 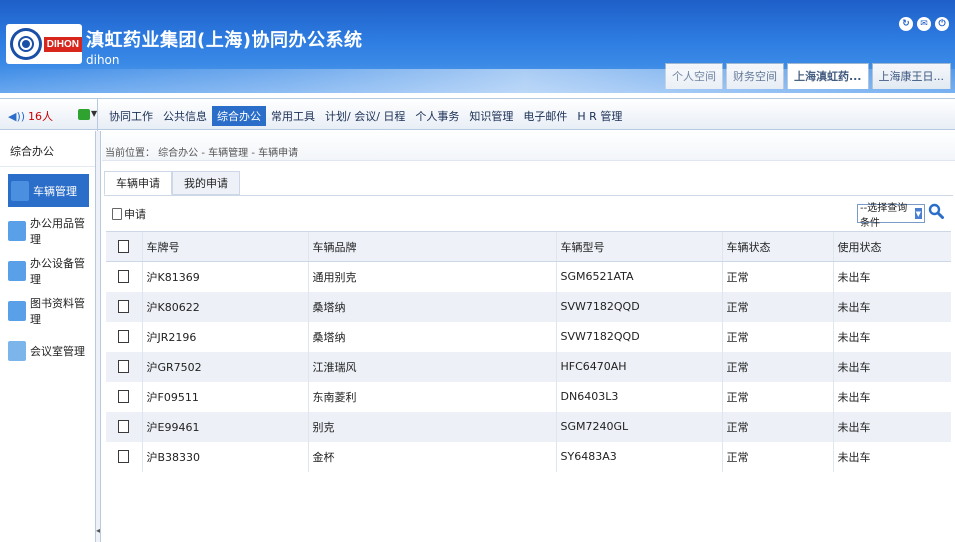 I want to click on sidebar-splitter: ◂, so click(x=98, y=336).